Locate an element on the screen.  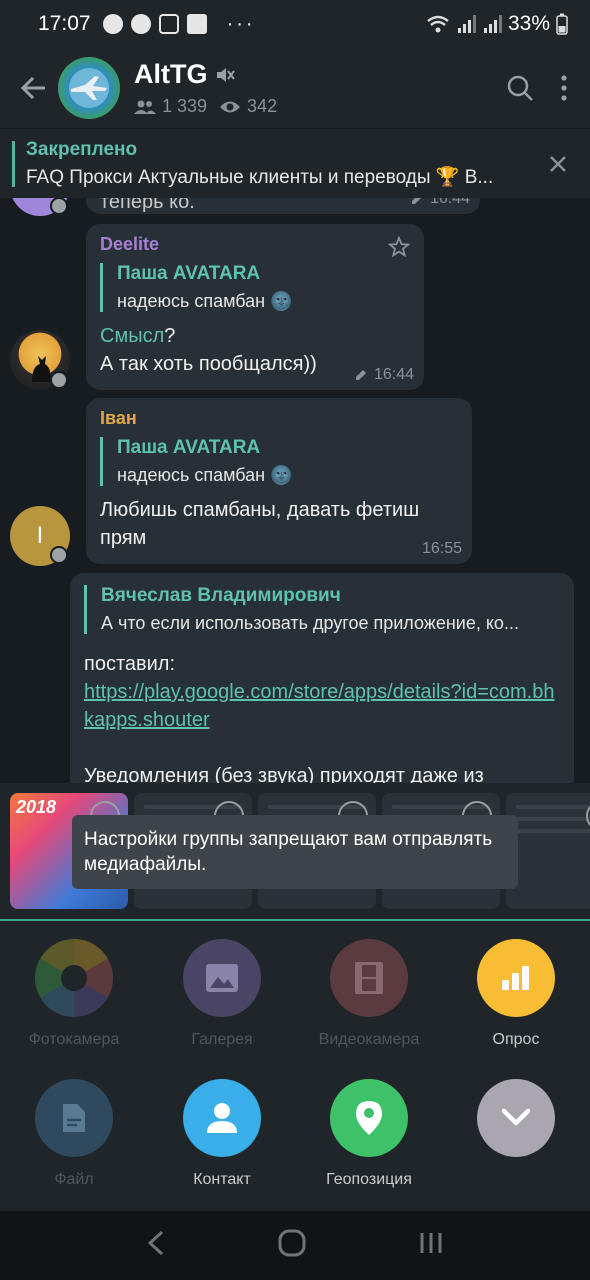
attach-gallery: Галерея is located at coordinates (222, 994).